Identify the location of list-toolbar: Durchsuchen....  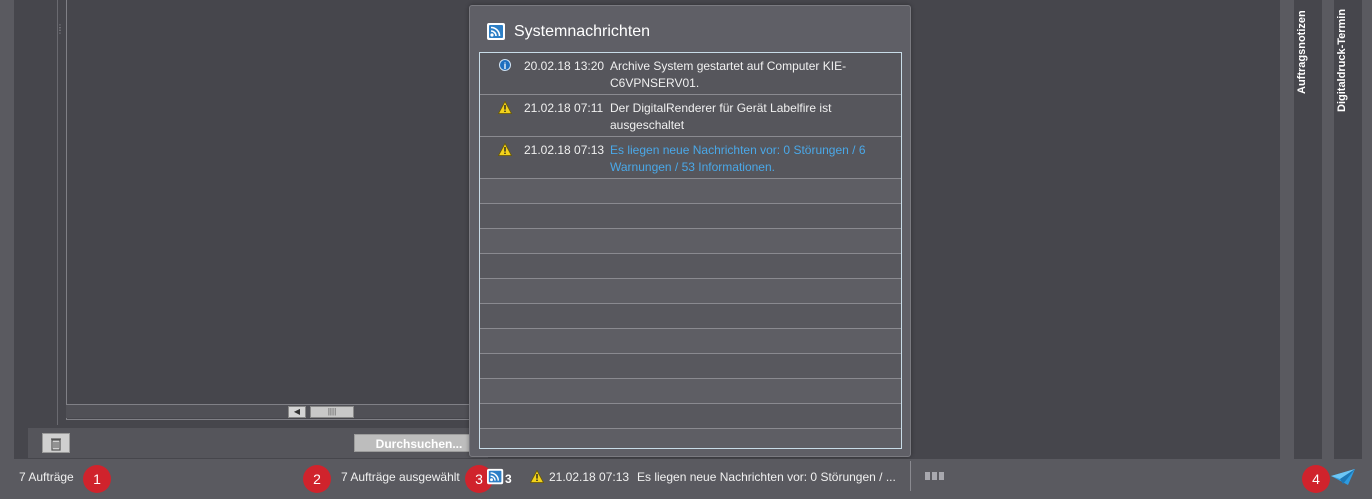
(258, 443).